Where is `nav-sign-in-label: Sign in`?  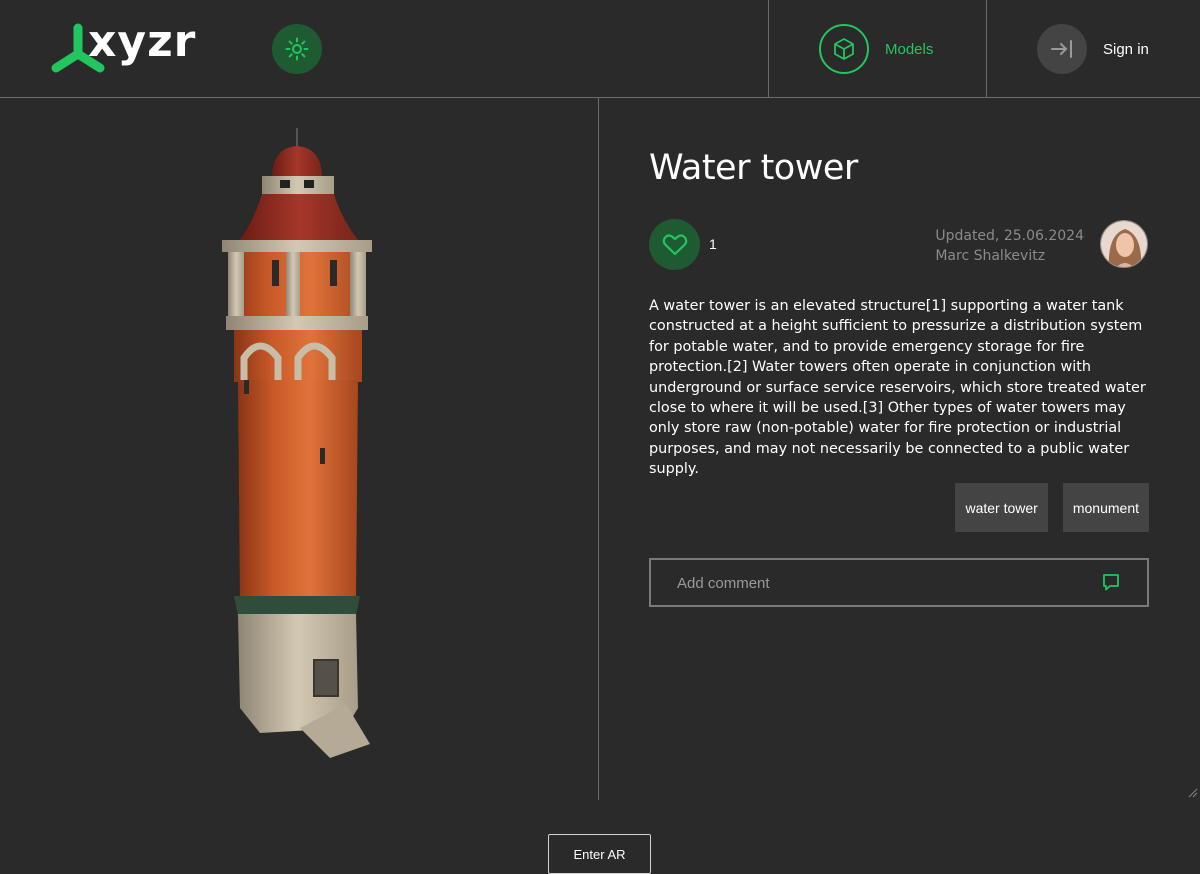
nav-sign-in-label: Sign in is located at coordinates (1126, 49).